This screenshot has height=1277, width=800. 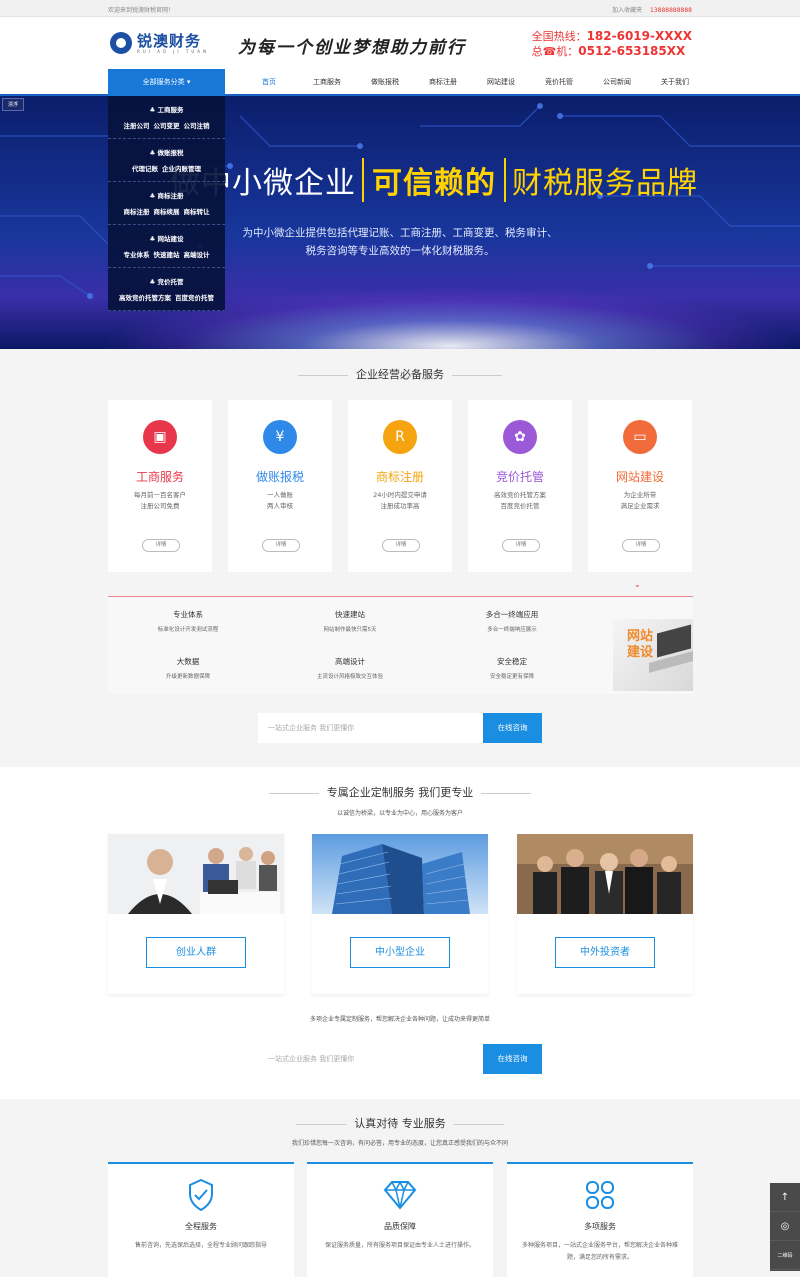 I want to click on card-desc-line: 注册公司免费, so click(x=160, y=506).